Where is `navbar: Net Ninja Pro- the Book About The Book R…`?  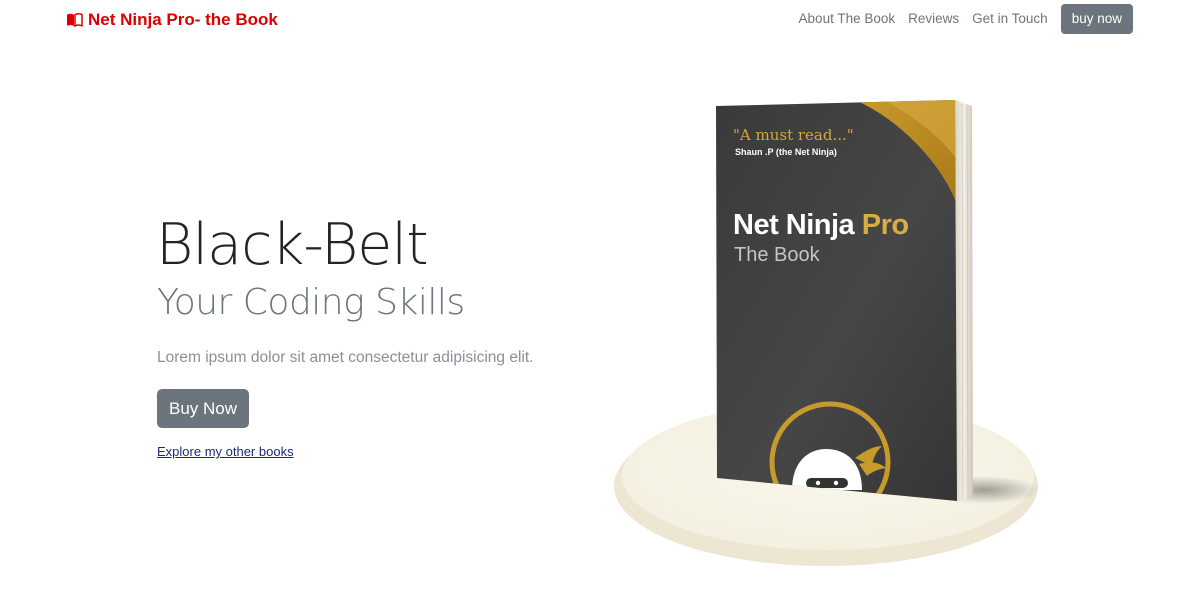
navbar: Net Ninja Pro- the Book About The Book R… is located at coordinates (600, 20).